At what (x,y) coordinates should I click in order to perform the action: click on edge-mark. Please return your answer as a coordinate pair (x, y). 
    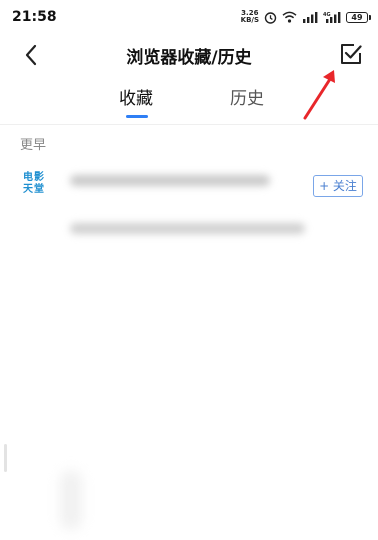
    Looking at the image, I should click on (5, 458).